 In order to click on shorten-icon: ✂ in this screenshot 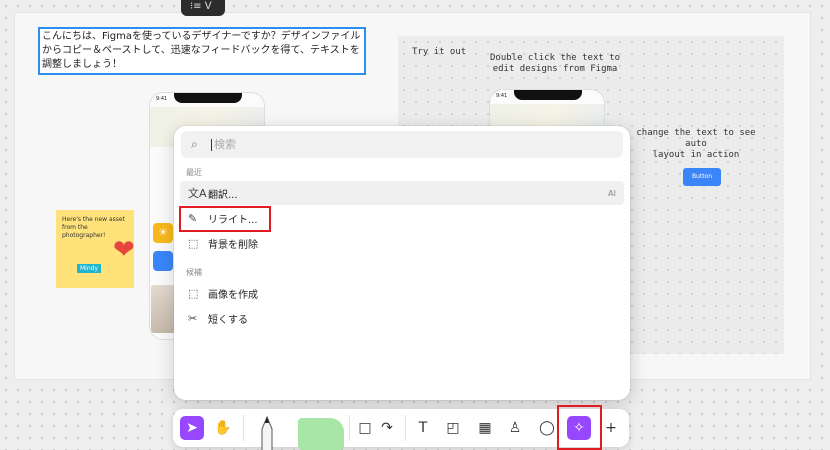, I will do `click(193, 318)`.